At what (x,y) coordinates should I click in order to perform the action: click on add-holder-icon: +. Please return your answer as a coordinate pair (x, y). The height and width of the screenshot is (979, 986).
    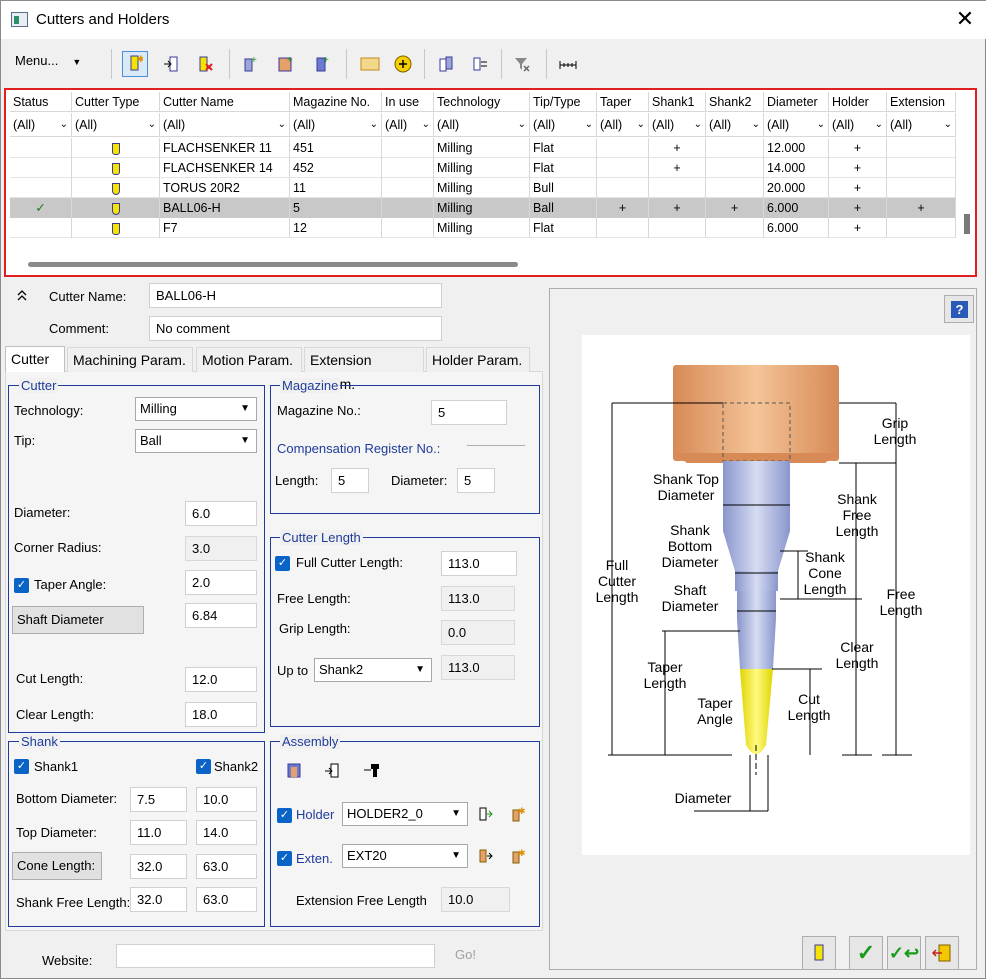
    Looking at the image, I should click on (286, 64).